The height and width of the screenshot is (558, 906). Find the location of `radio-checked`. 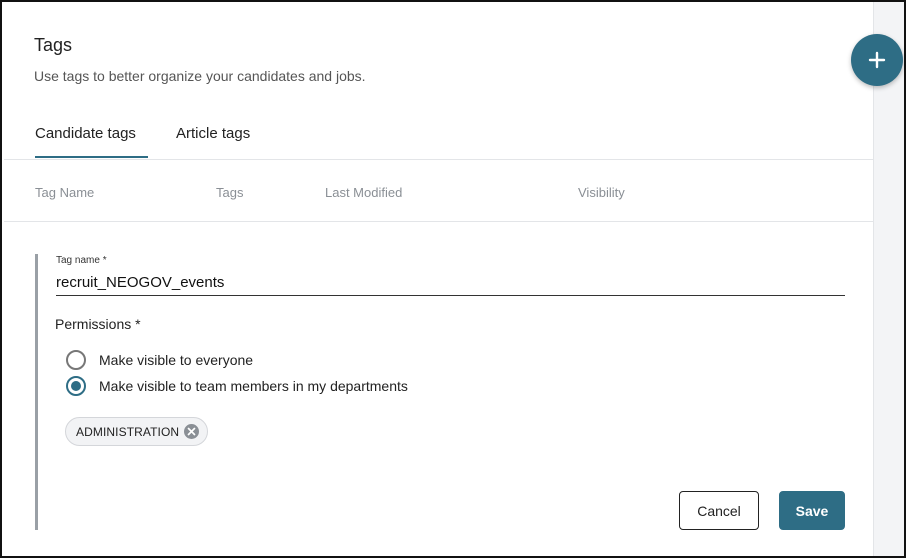

radio-checked is located at coordinates (76, 386).